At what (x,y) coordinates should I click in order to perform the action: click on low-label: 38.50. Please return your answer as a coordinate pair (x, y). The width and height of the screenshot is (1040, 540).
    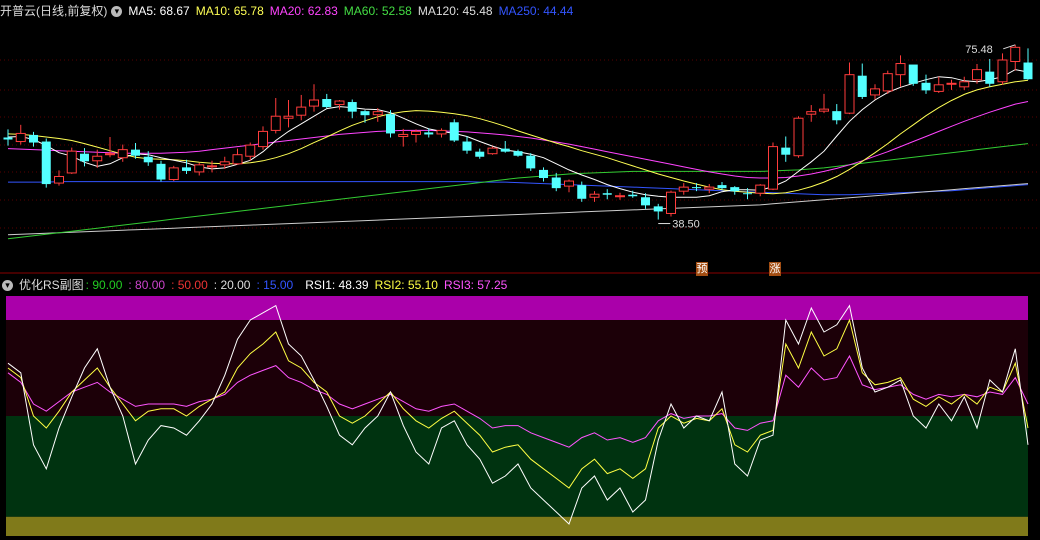
    Looking at the image, I should click on (686, 225).